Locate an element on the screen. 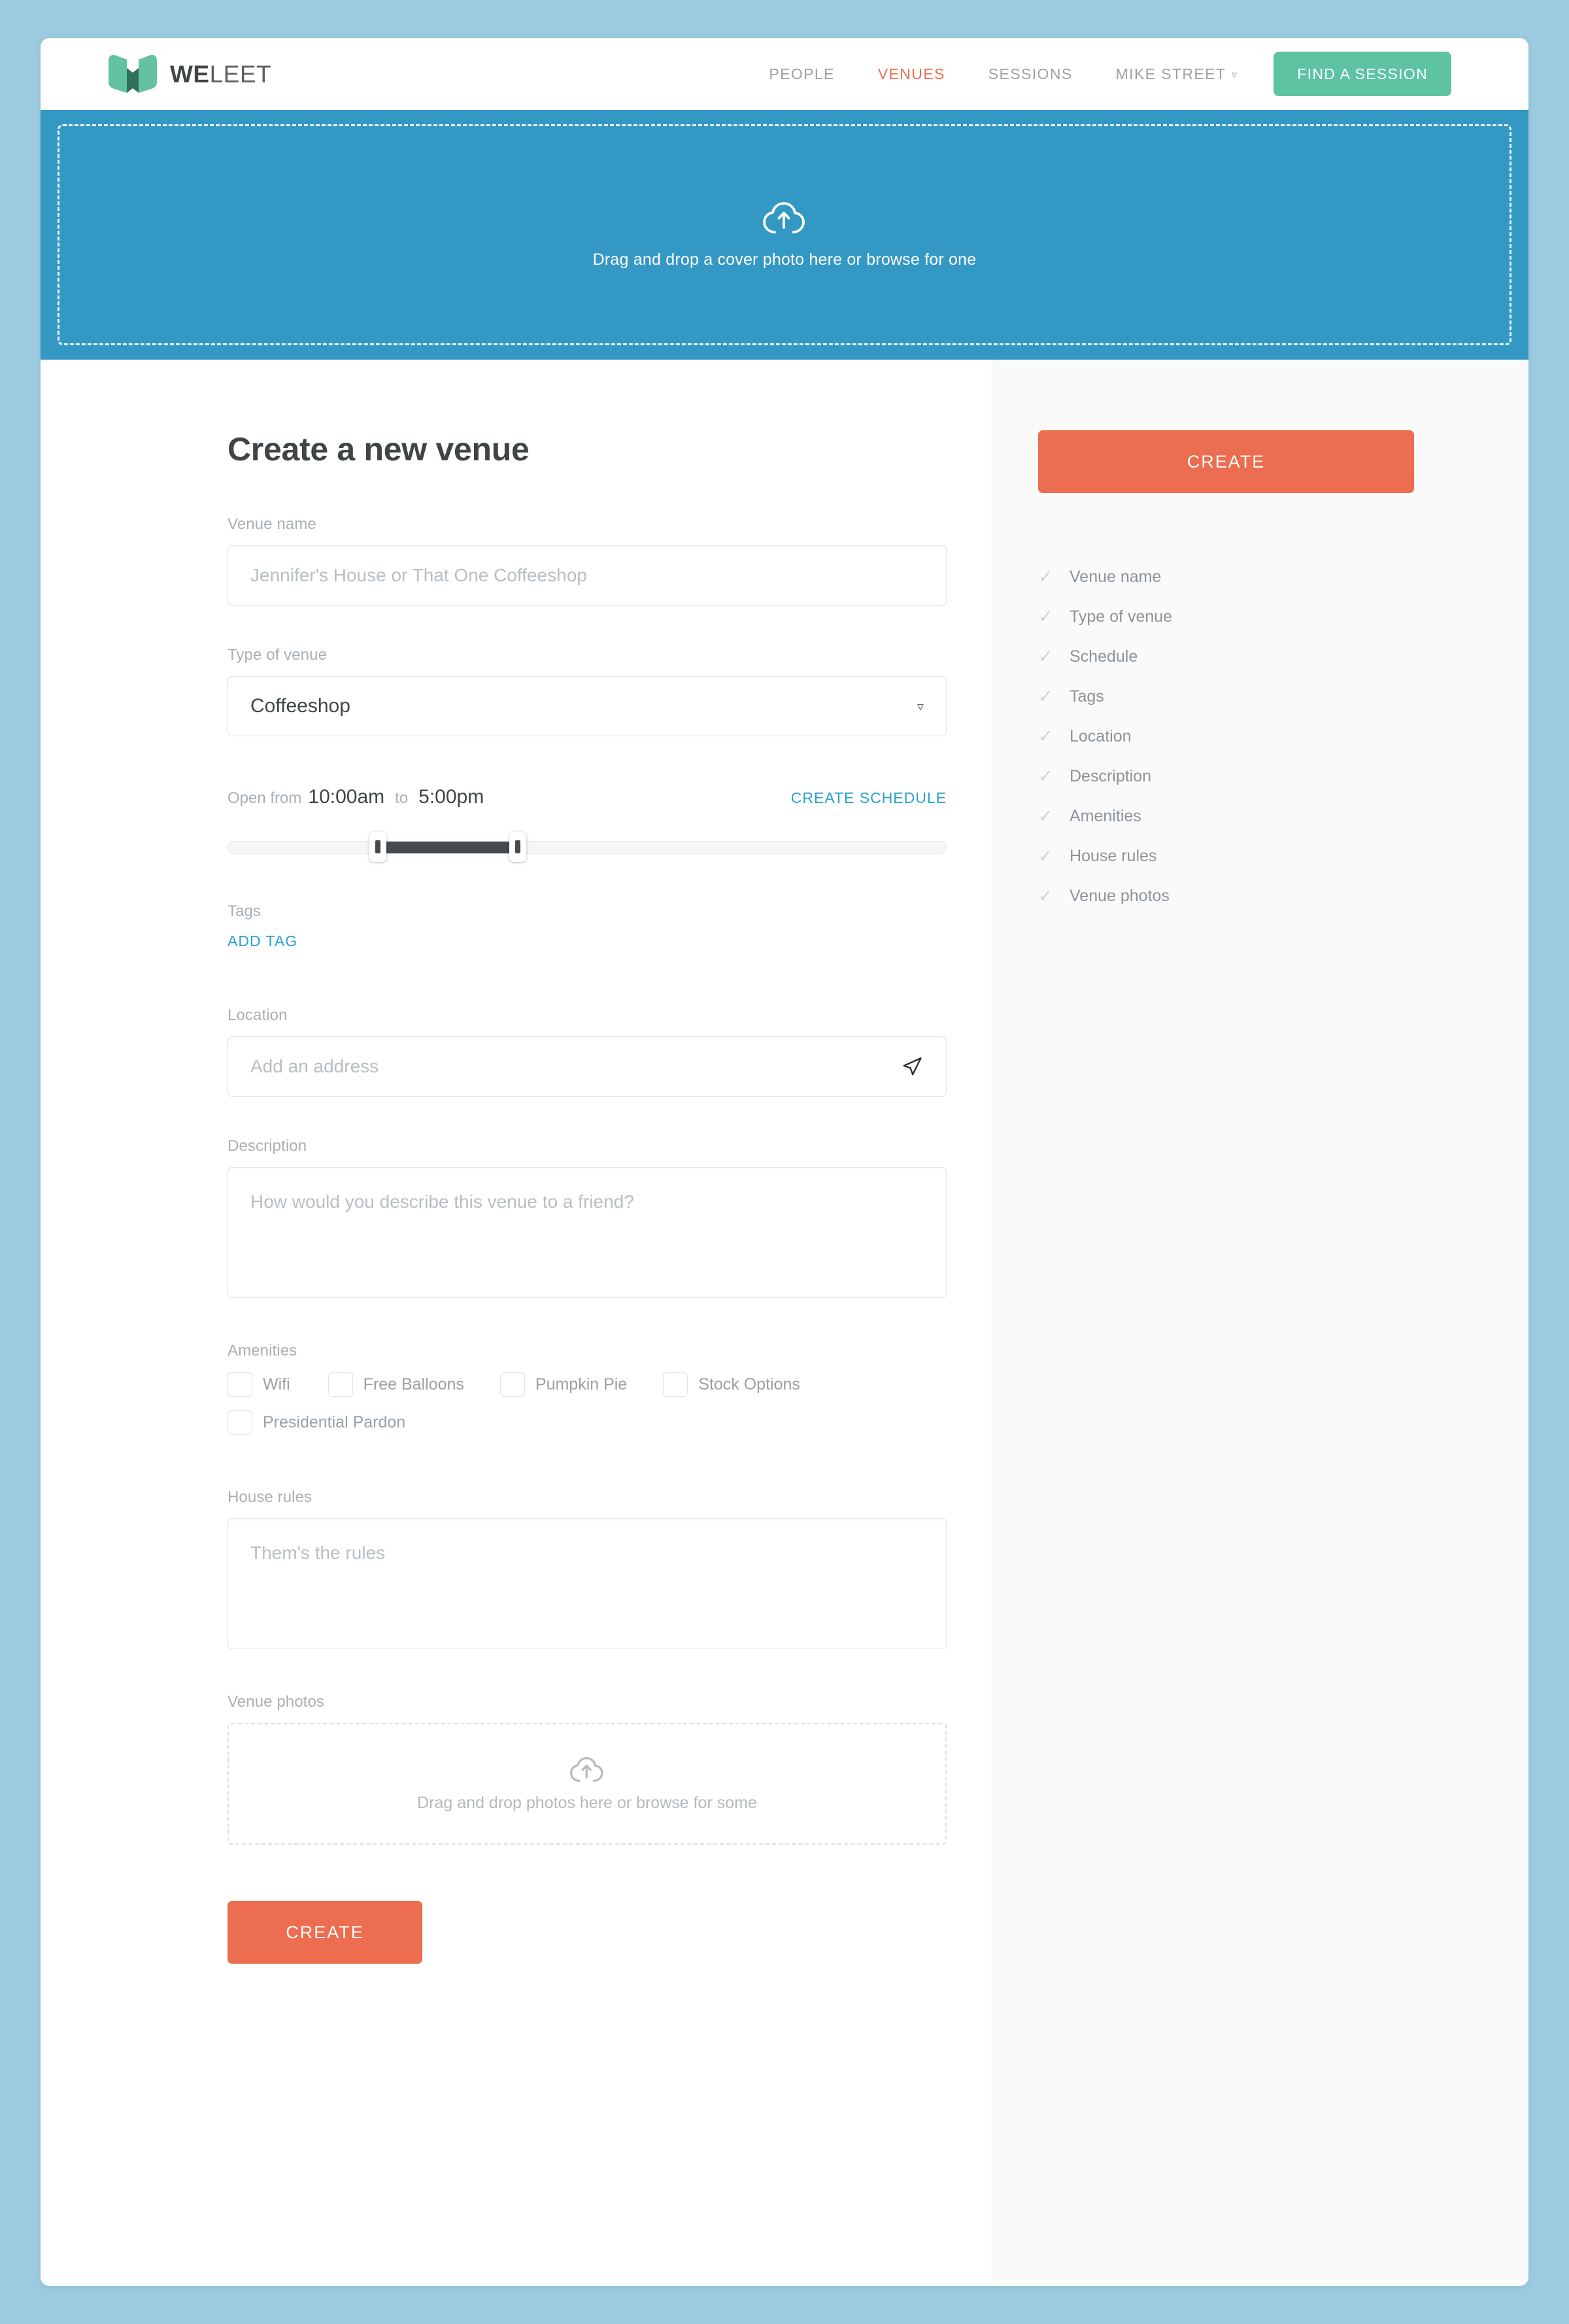  logo: WELEET is located at coordinates (189, 73).